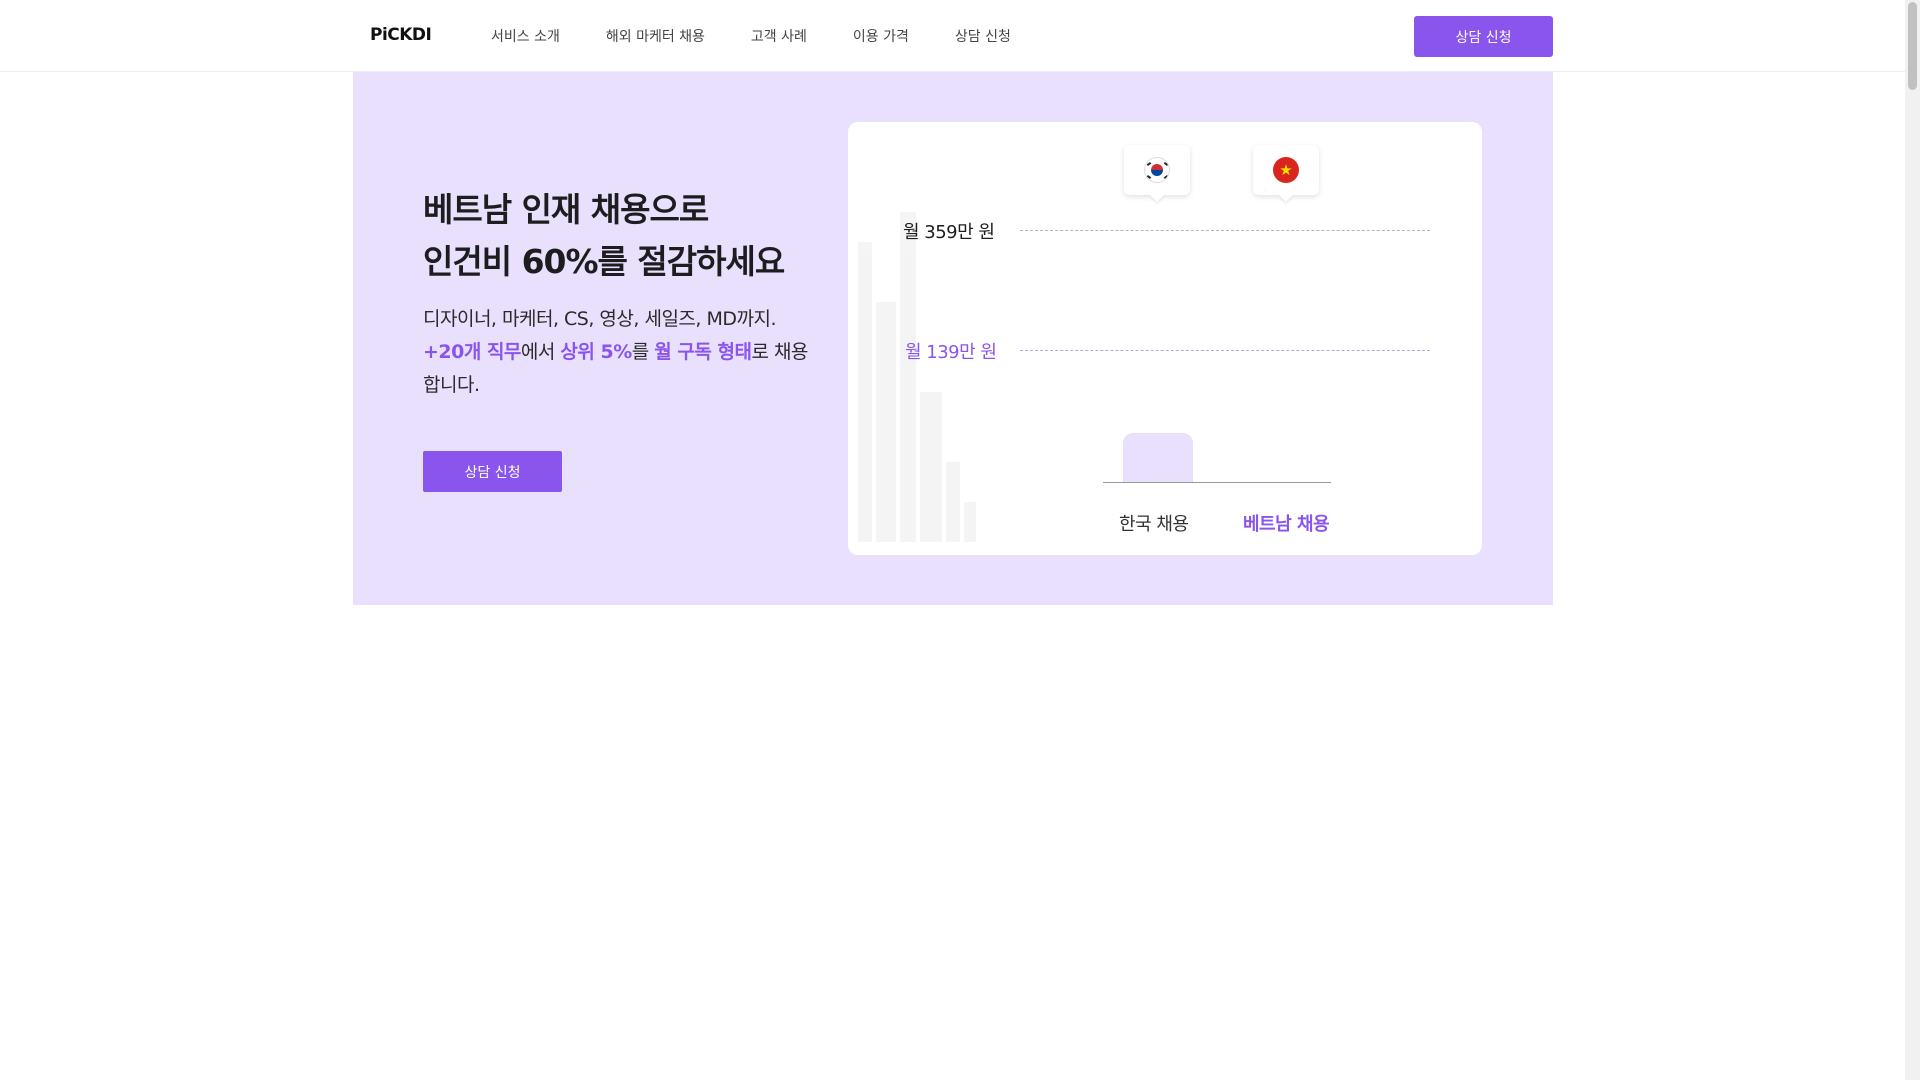 The image size is (1920, 1080). I want to click on south-korea-flag-icon, so click(1157, 170).